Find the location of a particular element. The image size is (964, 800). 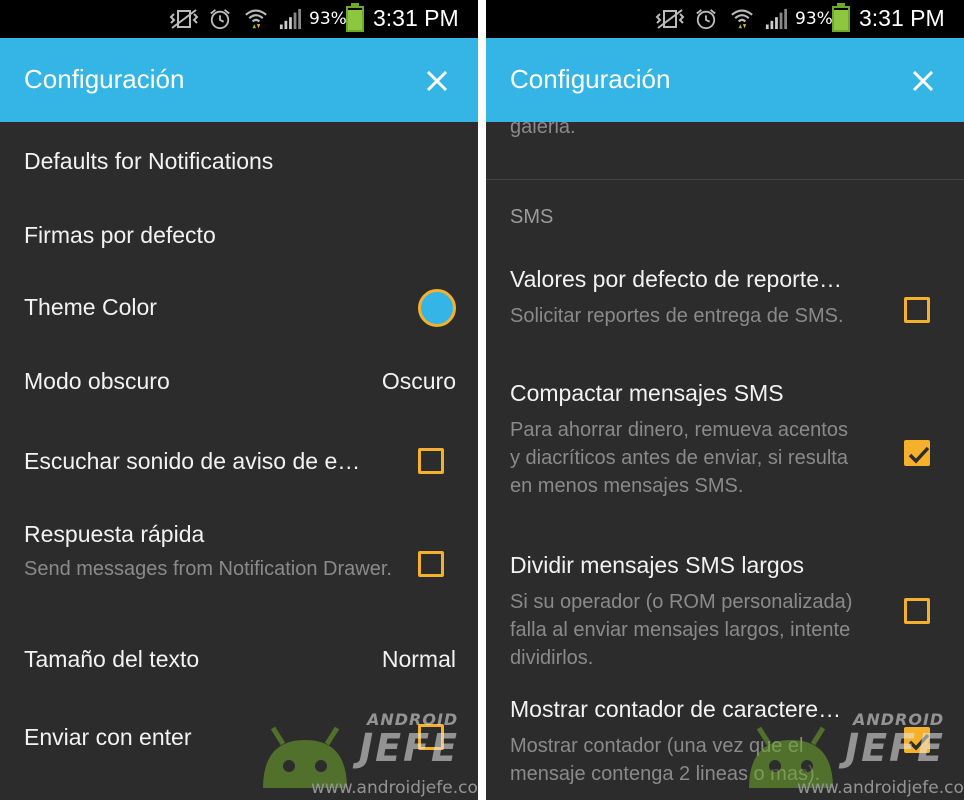

setting-title: Dividir mensajes SMS largos is located at coordinates (657, 565).